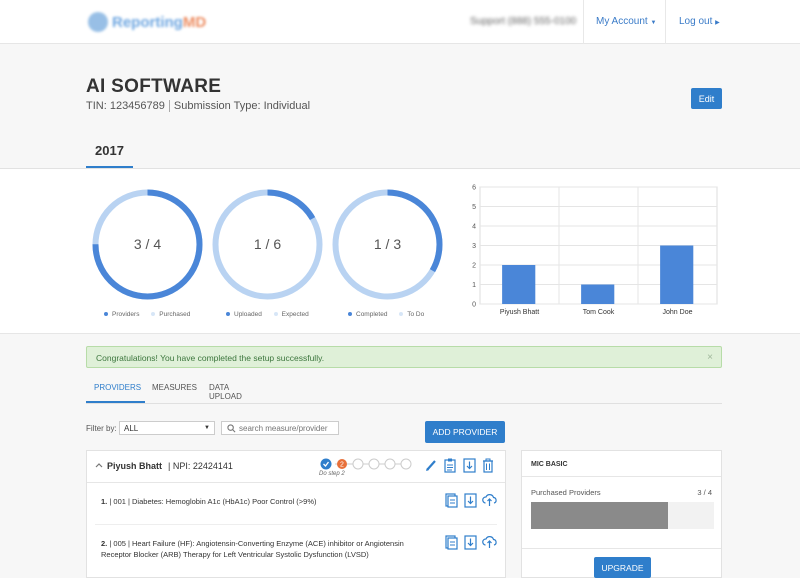 The height and width of the screenshot is (578, 800). I want to click on donut-value: 1 / 3, so click(387, 244).